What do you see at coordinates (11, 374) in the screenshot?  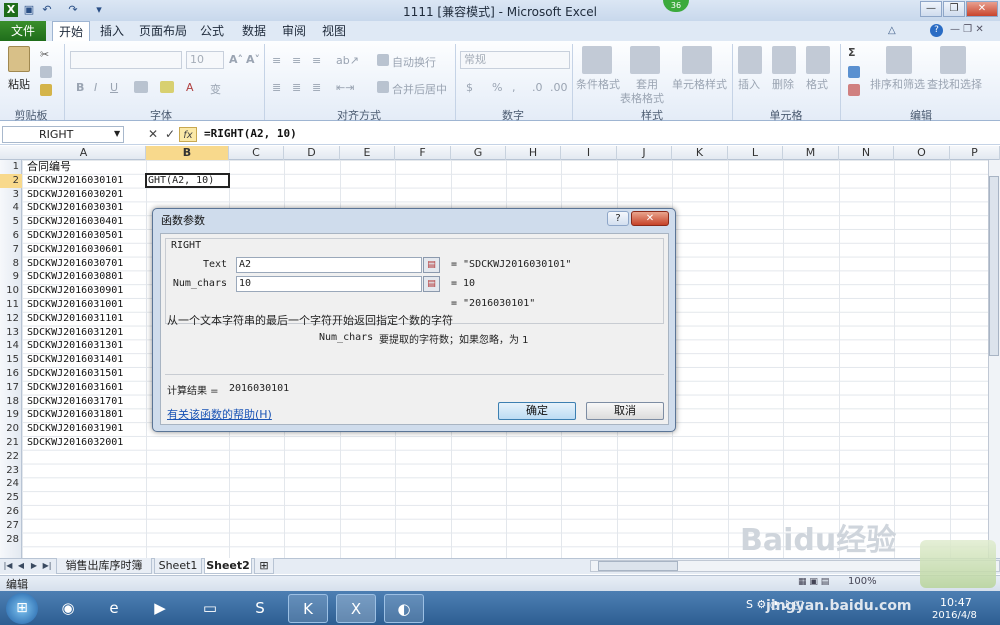 I see `row-header-16: 16` at bounding box center [11, 374].